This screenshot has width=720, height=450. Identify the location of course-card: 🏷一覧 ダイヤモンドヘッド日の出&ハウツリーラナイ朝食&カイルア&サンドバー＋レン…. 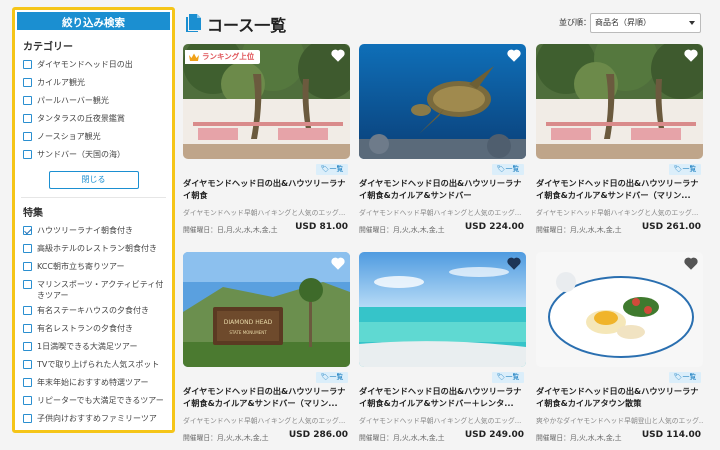
(442, 347).